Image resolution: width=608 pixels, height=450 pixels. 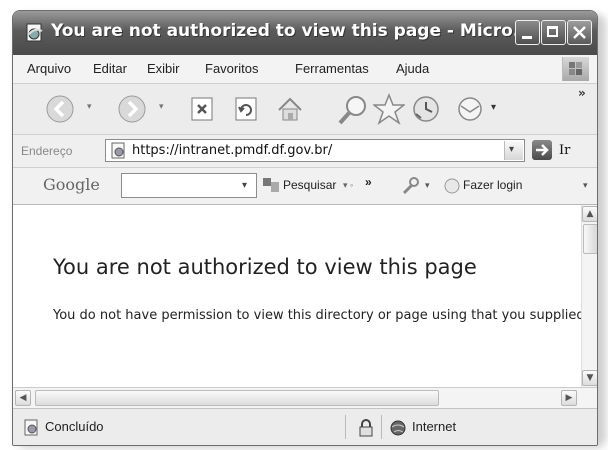 What do you see at coordinates (265, 267) in the screenshot?
I see `error-title: You are not authorized to view this page` at bounding box center [265, 267].